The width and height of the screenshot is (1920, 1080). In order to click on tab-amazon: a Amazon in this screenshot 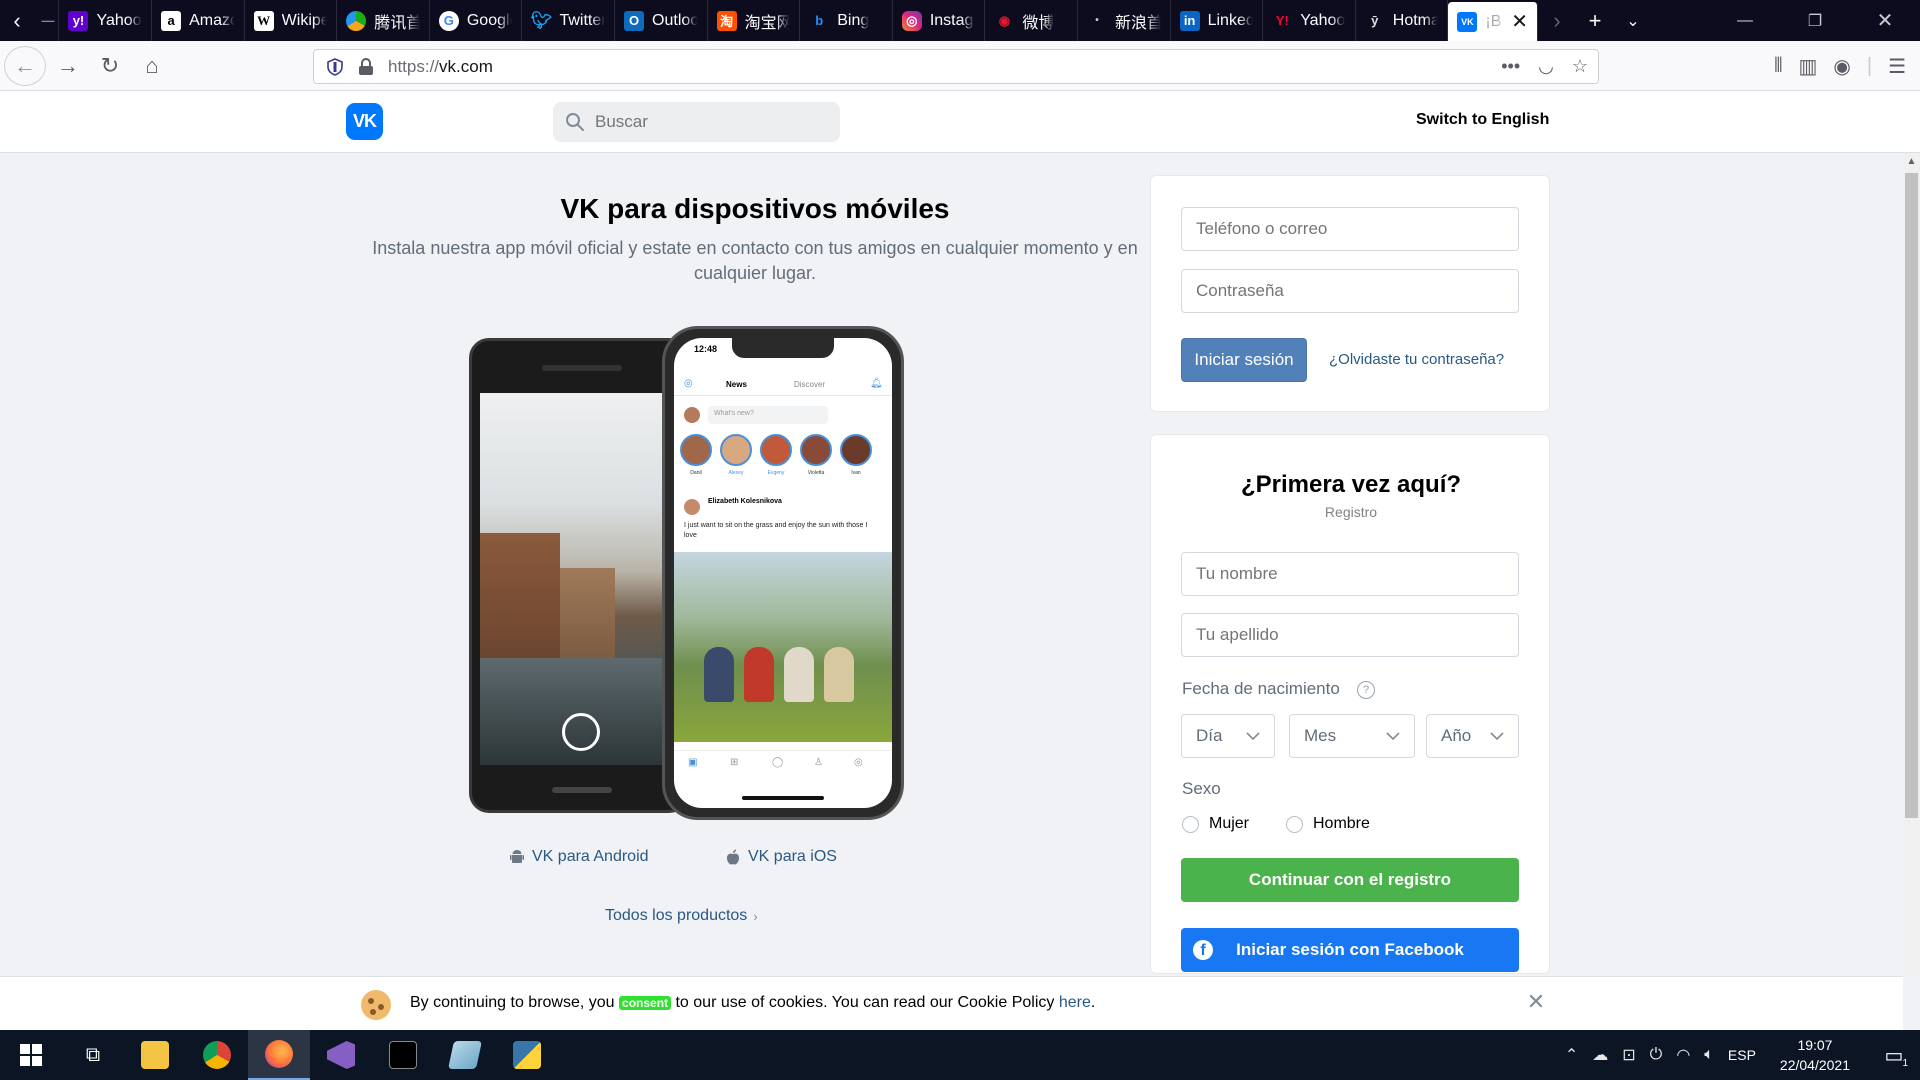, I will do `click(198, 20)`.